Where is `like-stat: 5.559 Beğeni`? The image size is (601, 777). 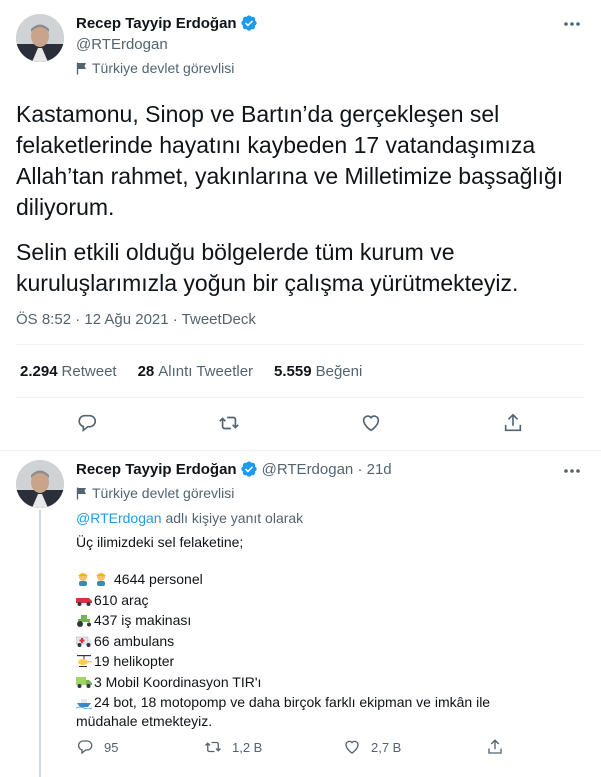 like-stat: 5.559 Beğeni is located at coordinates (318, 371).